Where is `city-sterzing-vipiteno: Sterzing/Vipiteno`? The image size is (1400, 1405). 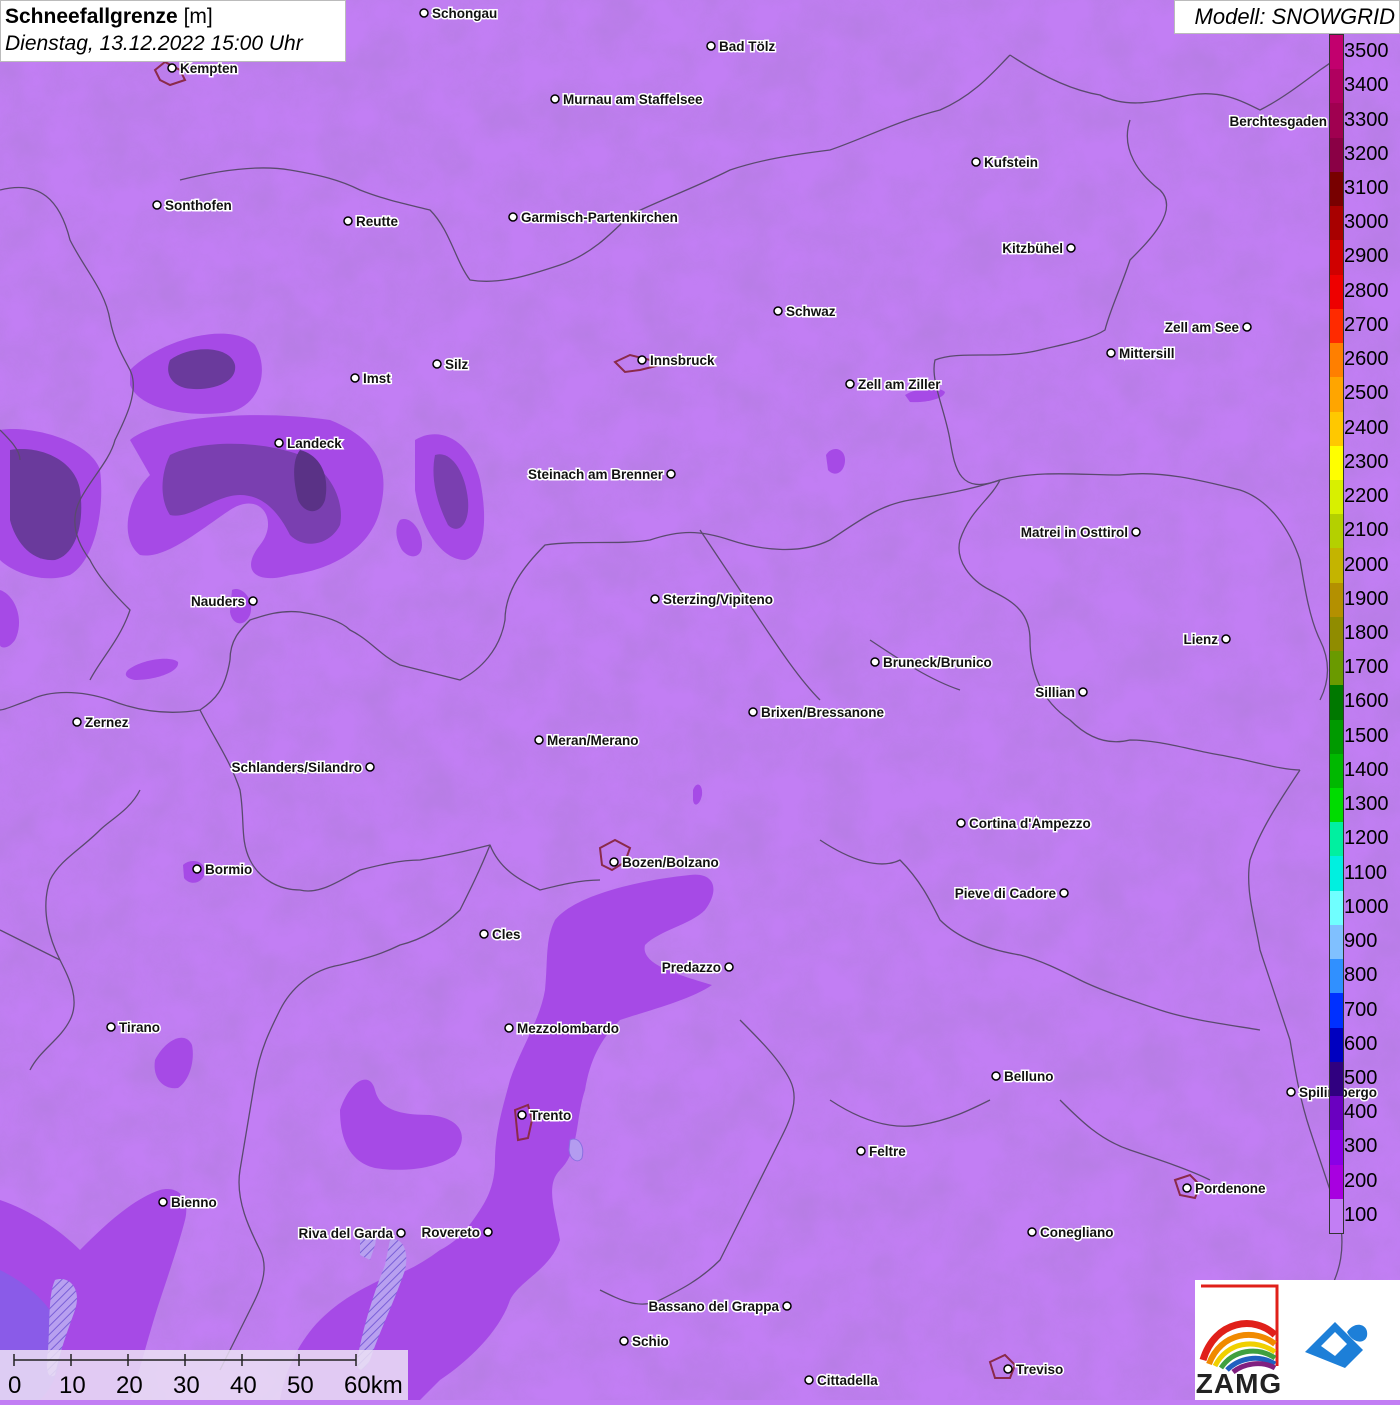
city-sterzing-vipiteno: Sterzing/Vipiteno is located at coordinates (712, 600).